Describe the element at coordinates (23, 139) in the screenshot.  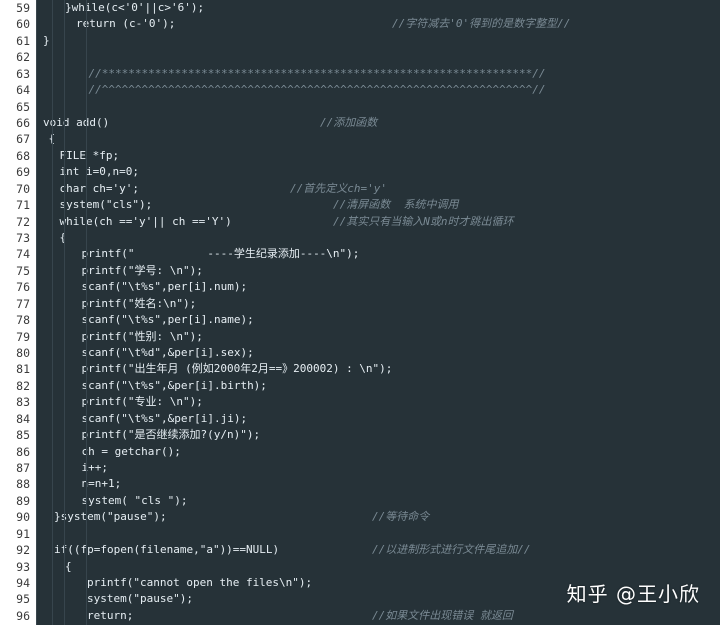
I see `line-number: 67` at that location.